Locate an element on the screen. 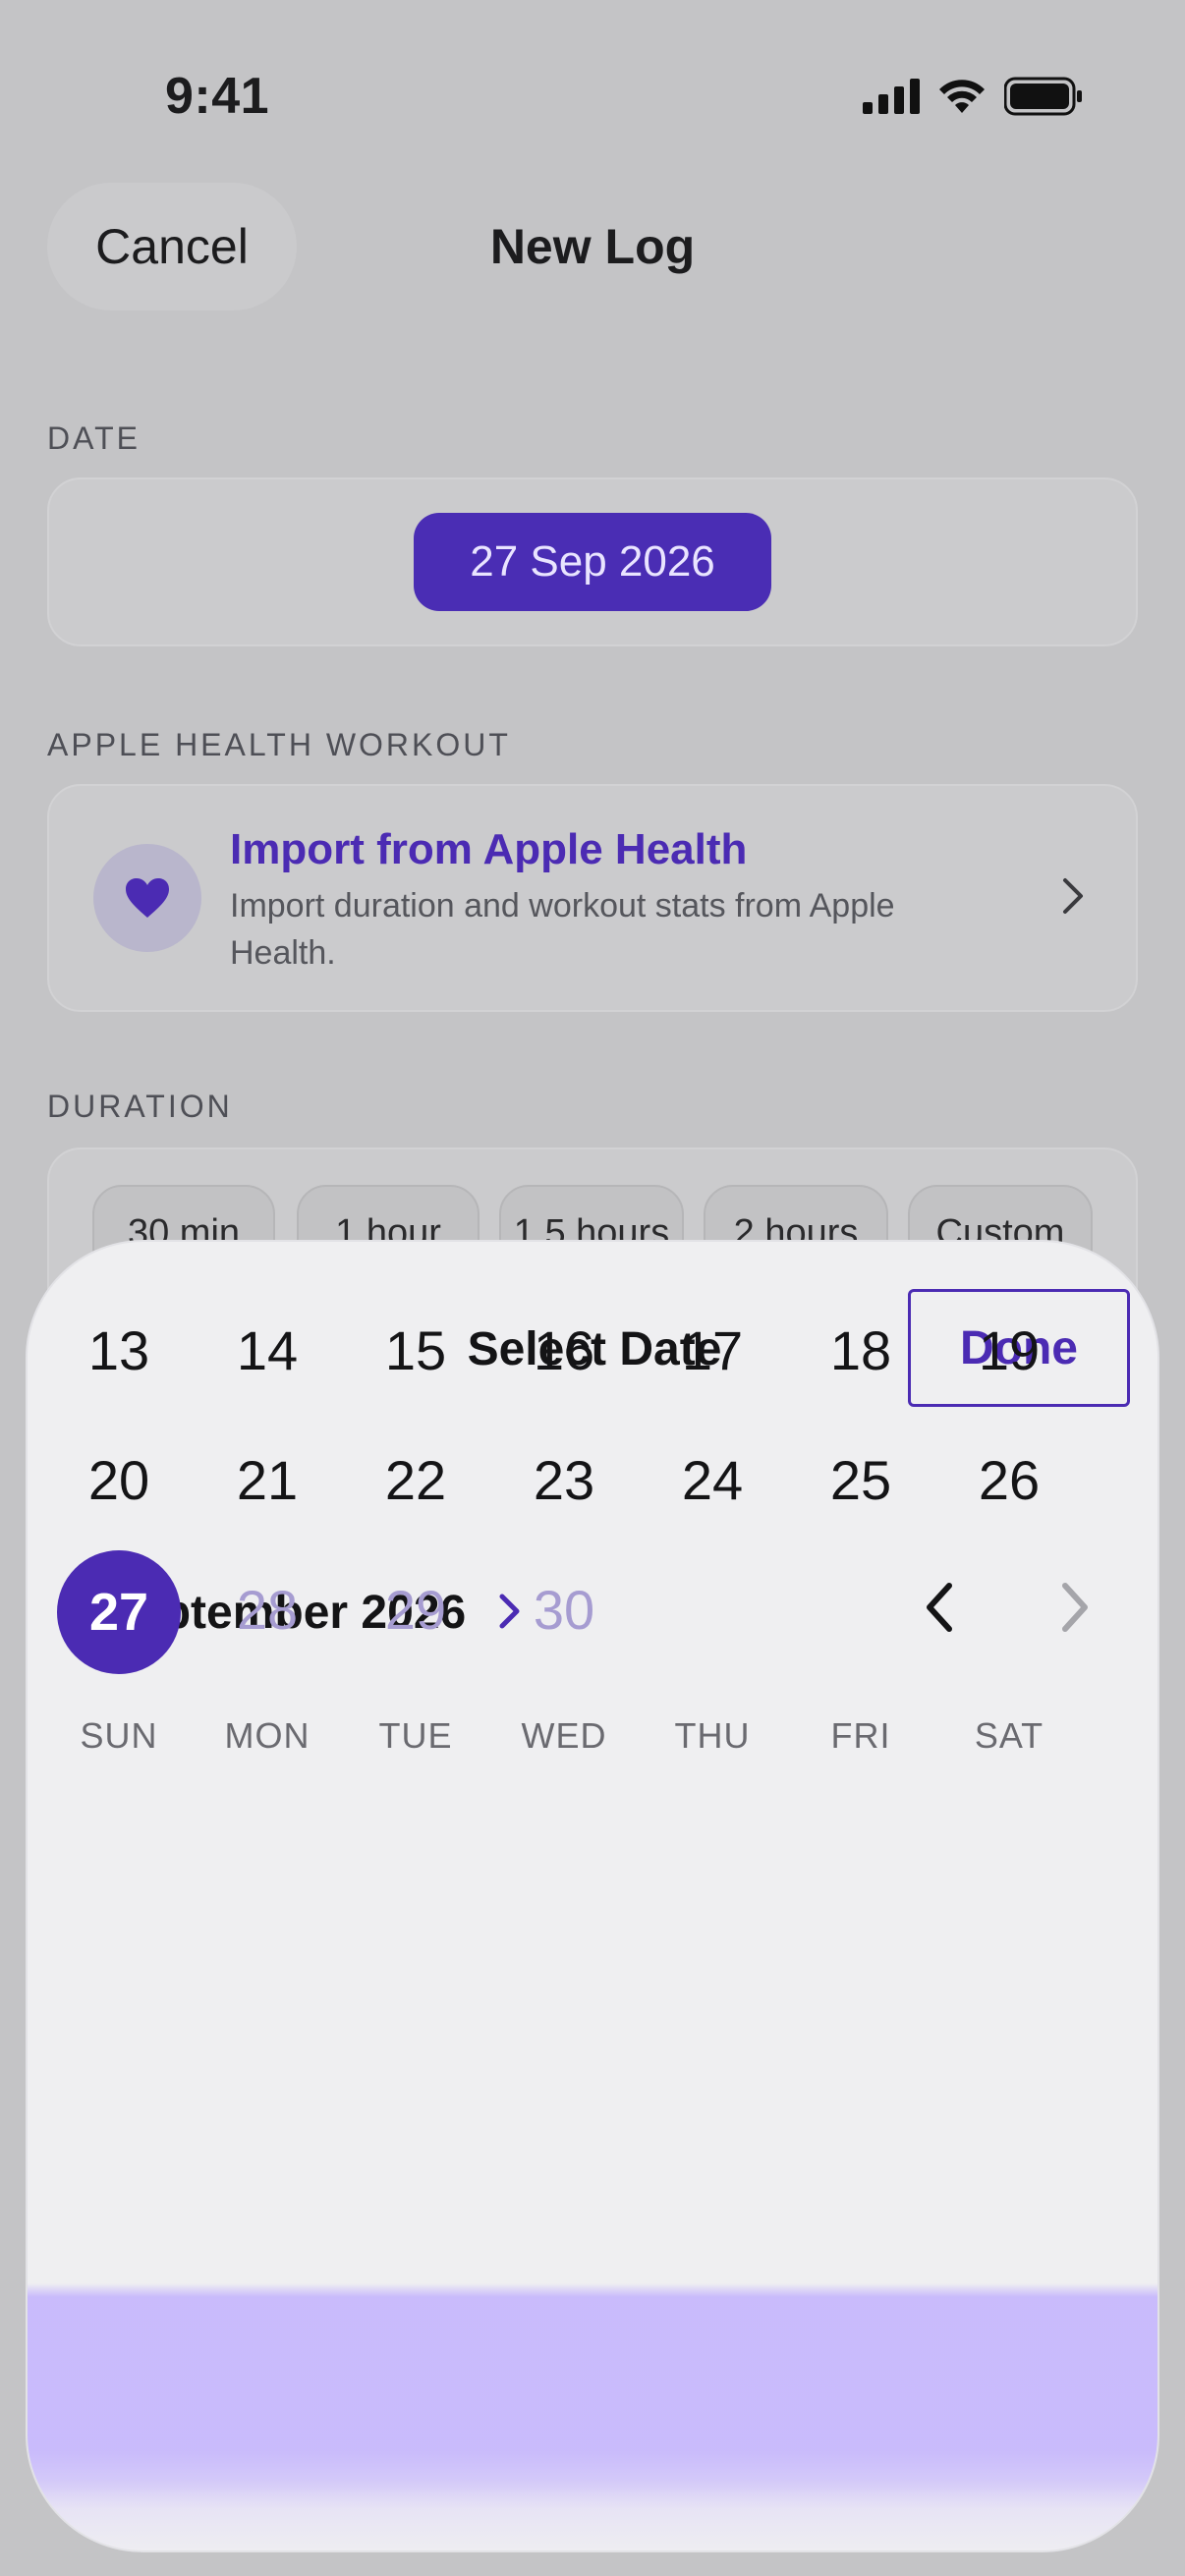  calendar-day: 24 is located at coordinates (713, 1480).